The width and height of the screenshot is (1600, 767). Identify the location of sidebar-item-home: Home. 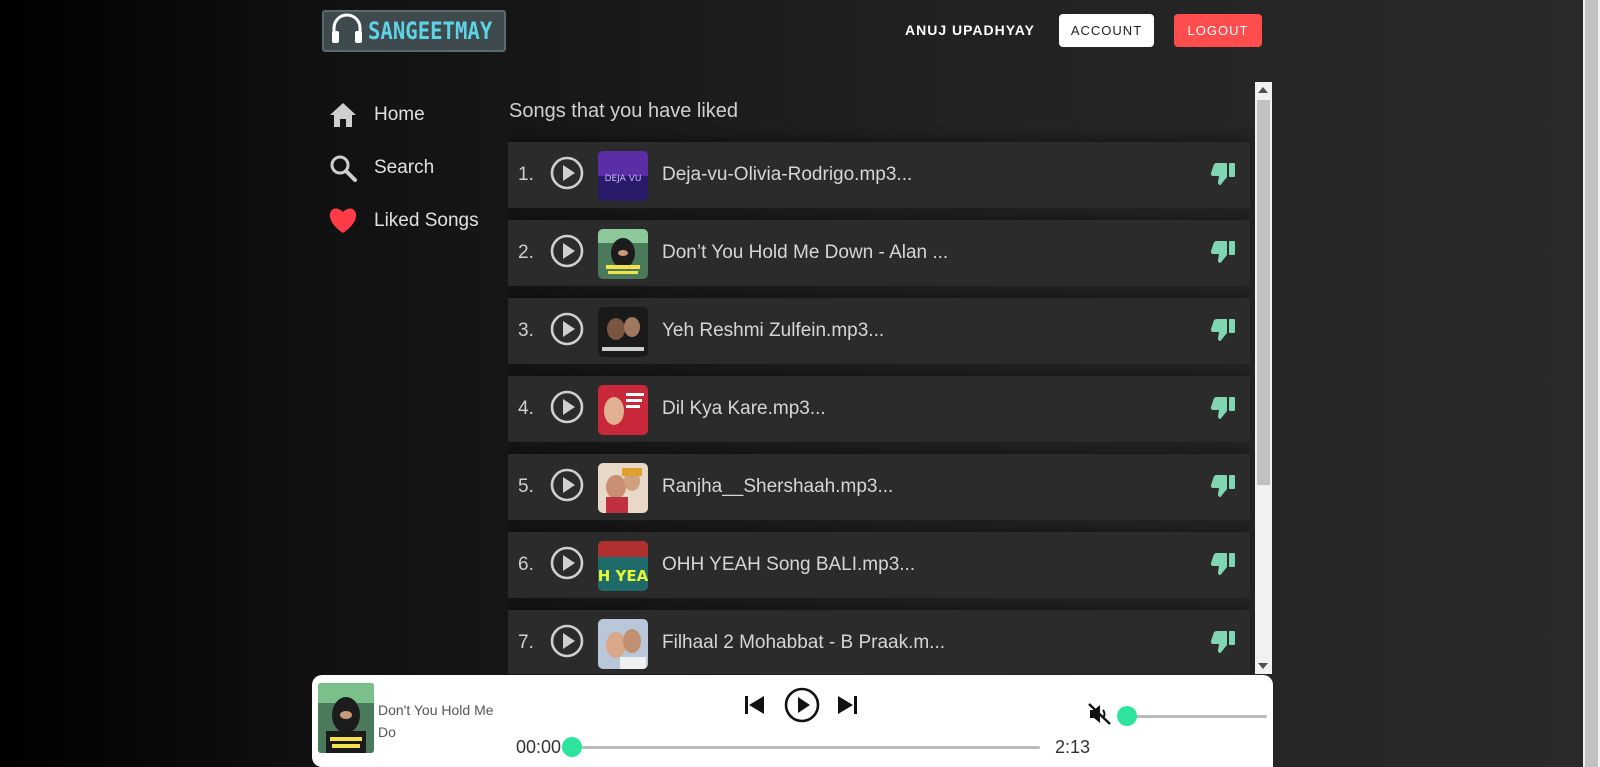
(403, 114).